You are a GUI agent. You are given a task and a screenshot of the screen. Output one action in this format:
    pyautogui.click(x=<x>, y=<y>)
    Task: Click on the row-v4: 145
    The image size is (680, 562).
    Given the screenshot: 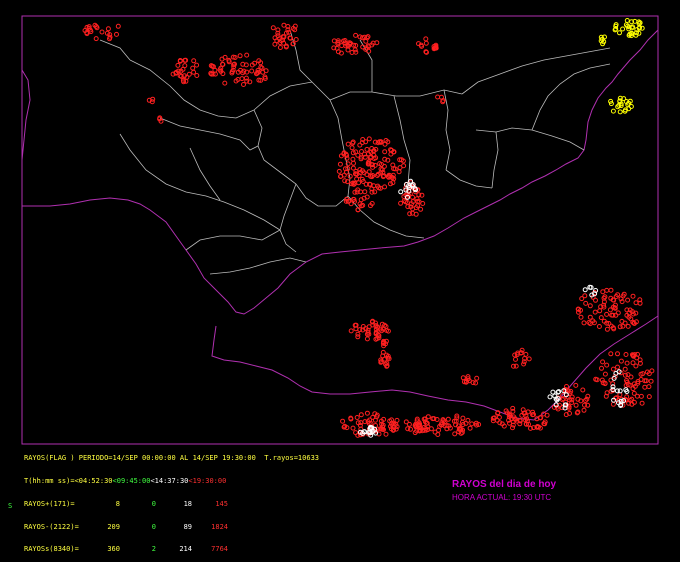 What is the action you would take?
    pyautogui.click(x=221, y=503)
    